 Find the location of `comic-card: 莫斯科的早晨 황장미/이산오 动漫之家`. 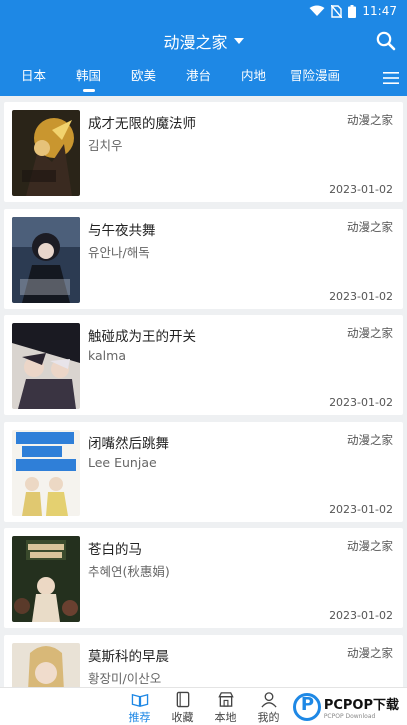

comic-card: 莫斯科的早晨 황장미/이산오 动漫之家 is located at coordinates (203, 660).